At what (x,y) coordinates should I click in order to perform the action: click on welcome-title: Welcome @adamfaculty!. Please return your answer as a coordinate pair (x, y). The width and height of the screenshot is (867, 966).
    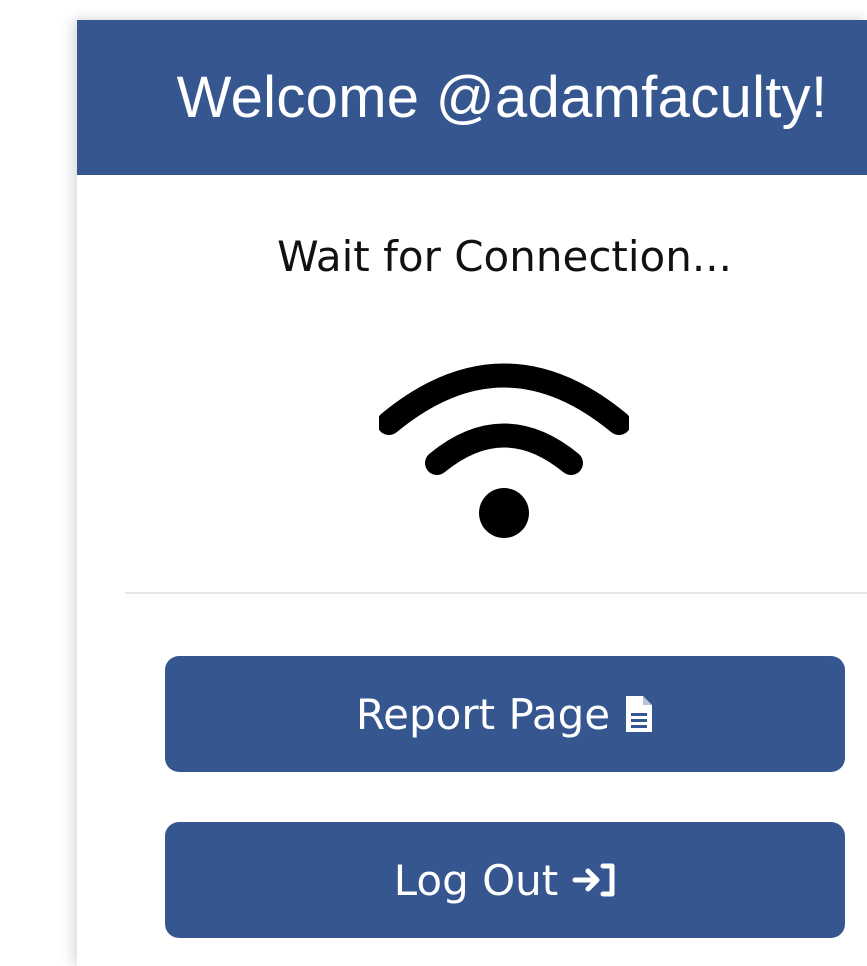
    Looking at the image, I should click on (502, 97).